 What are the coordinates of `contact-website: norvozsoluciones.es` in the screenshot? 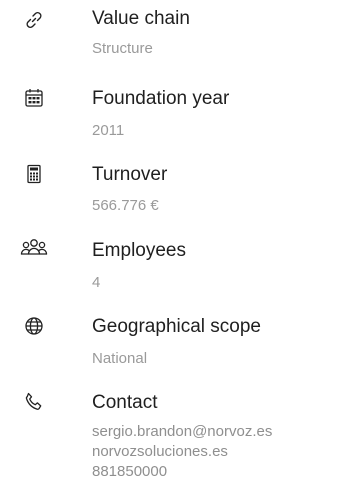 It's located at (182, 452).